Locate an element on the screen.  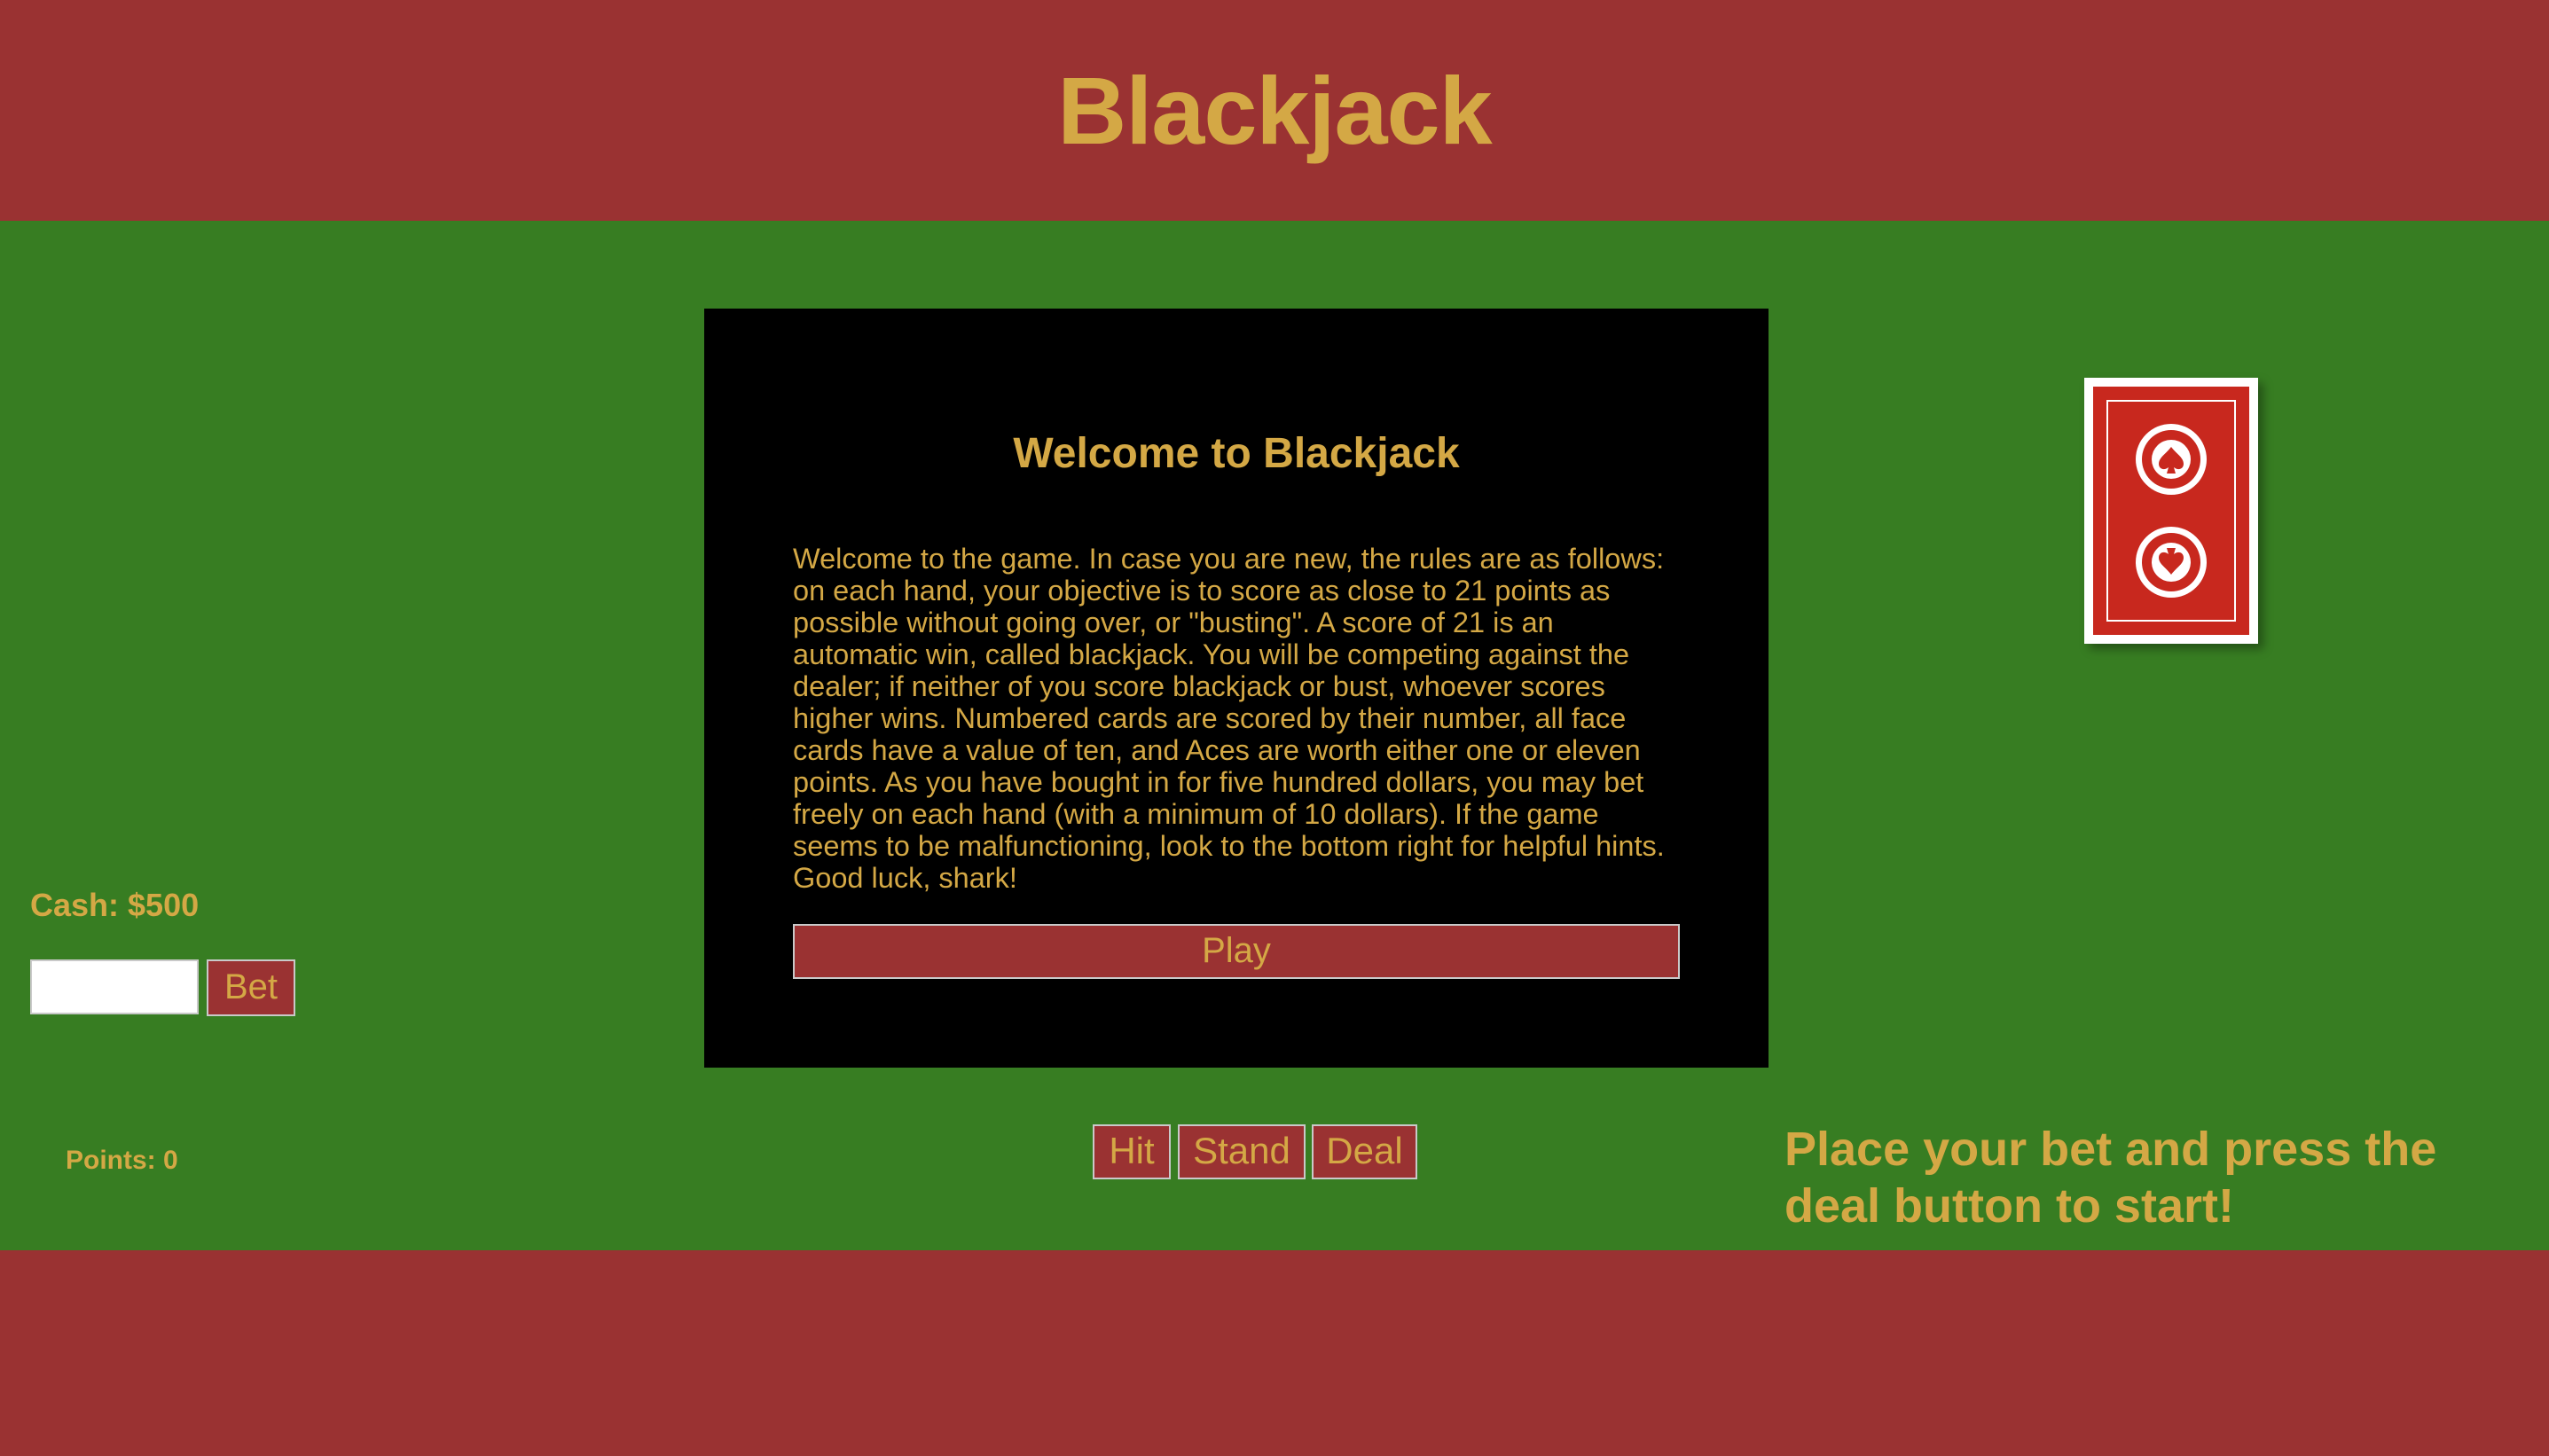
card-deck is located at coordinates (2171, 511).